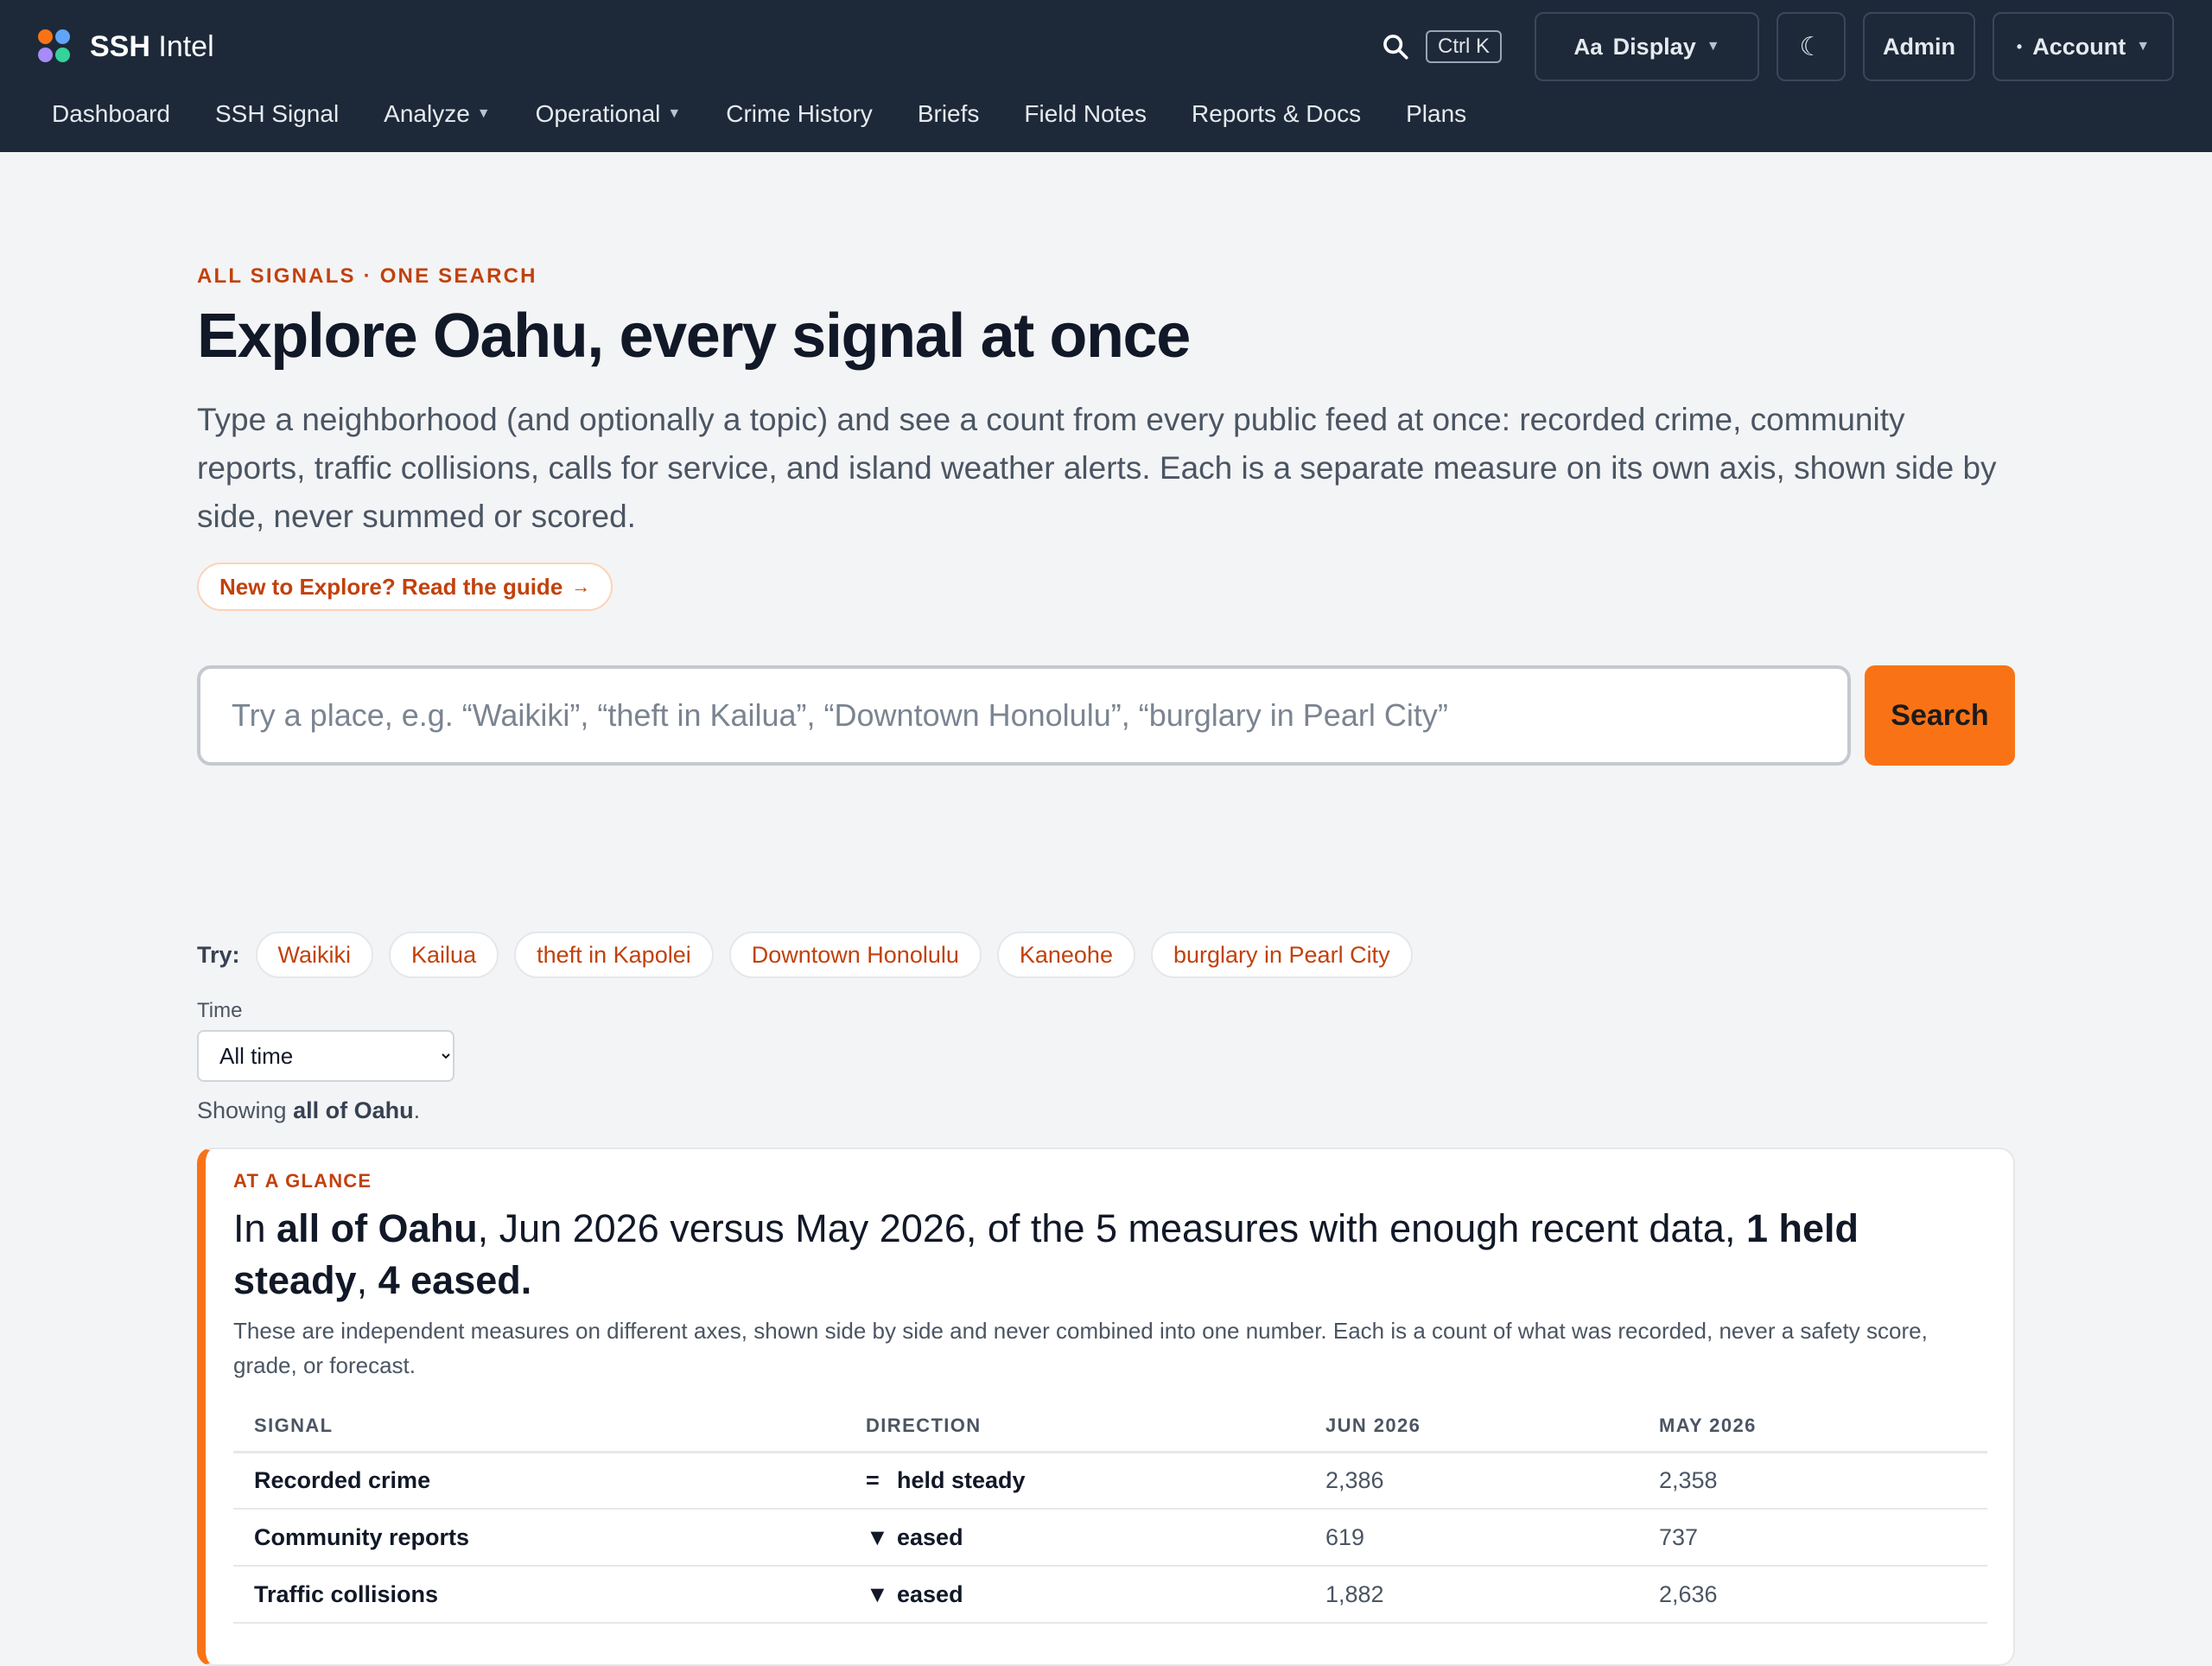  I want to click on nav-item-reports-docs: Reports & Docs, so click(1276, 114).